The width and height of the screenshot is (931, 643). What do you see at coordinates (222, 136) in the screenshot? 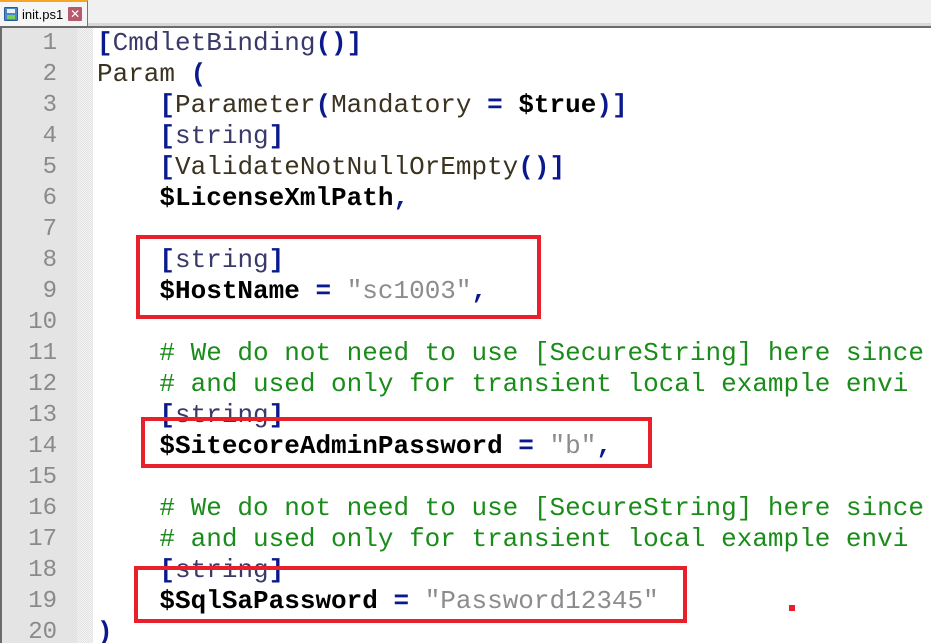
I see `type-token: string` at bounding box center [222, 136].